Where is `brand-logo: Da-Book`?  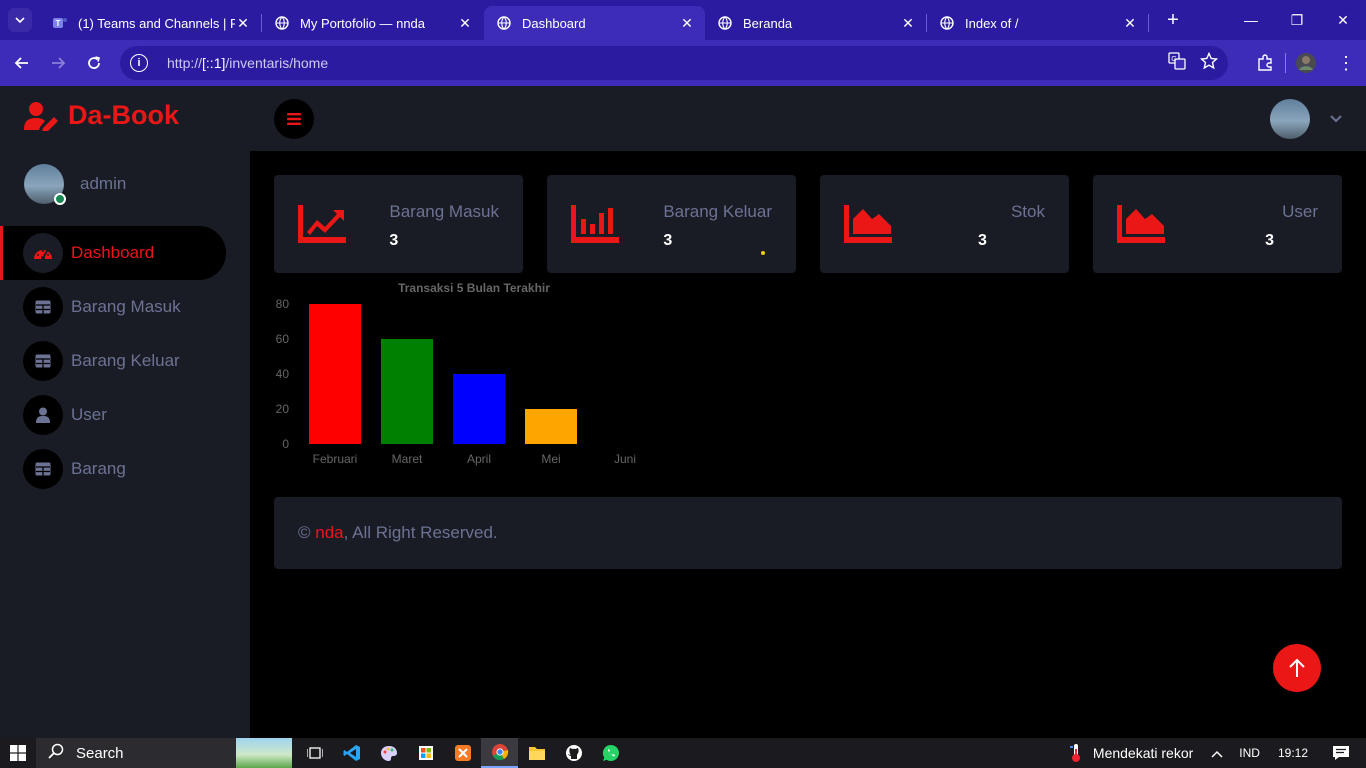 brand-logo: Da-Book is located at coordinates (101, 115).